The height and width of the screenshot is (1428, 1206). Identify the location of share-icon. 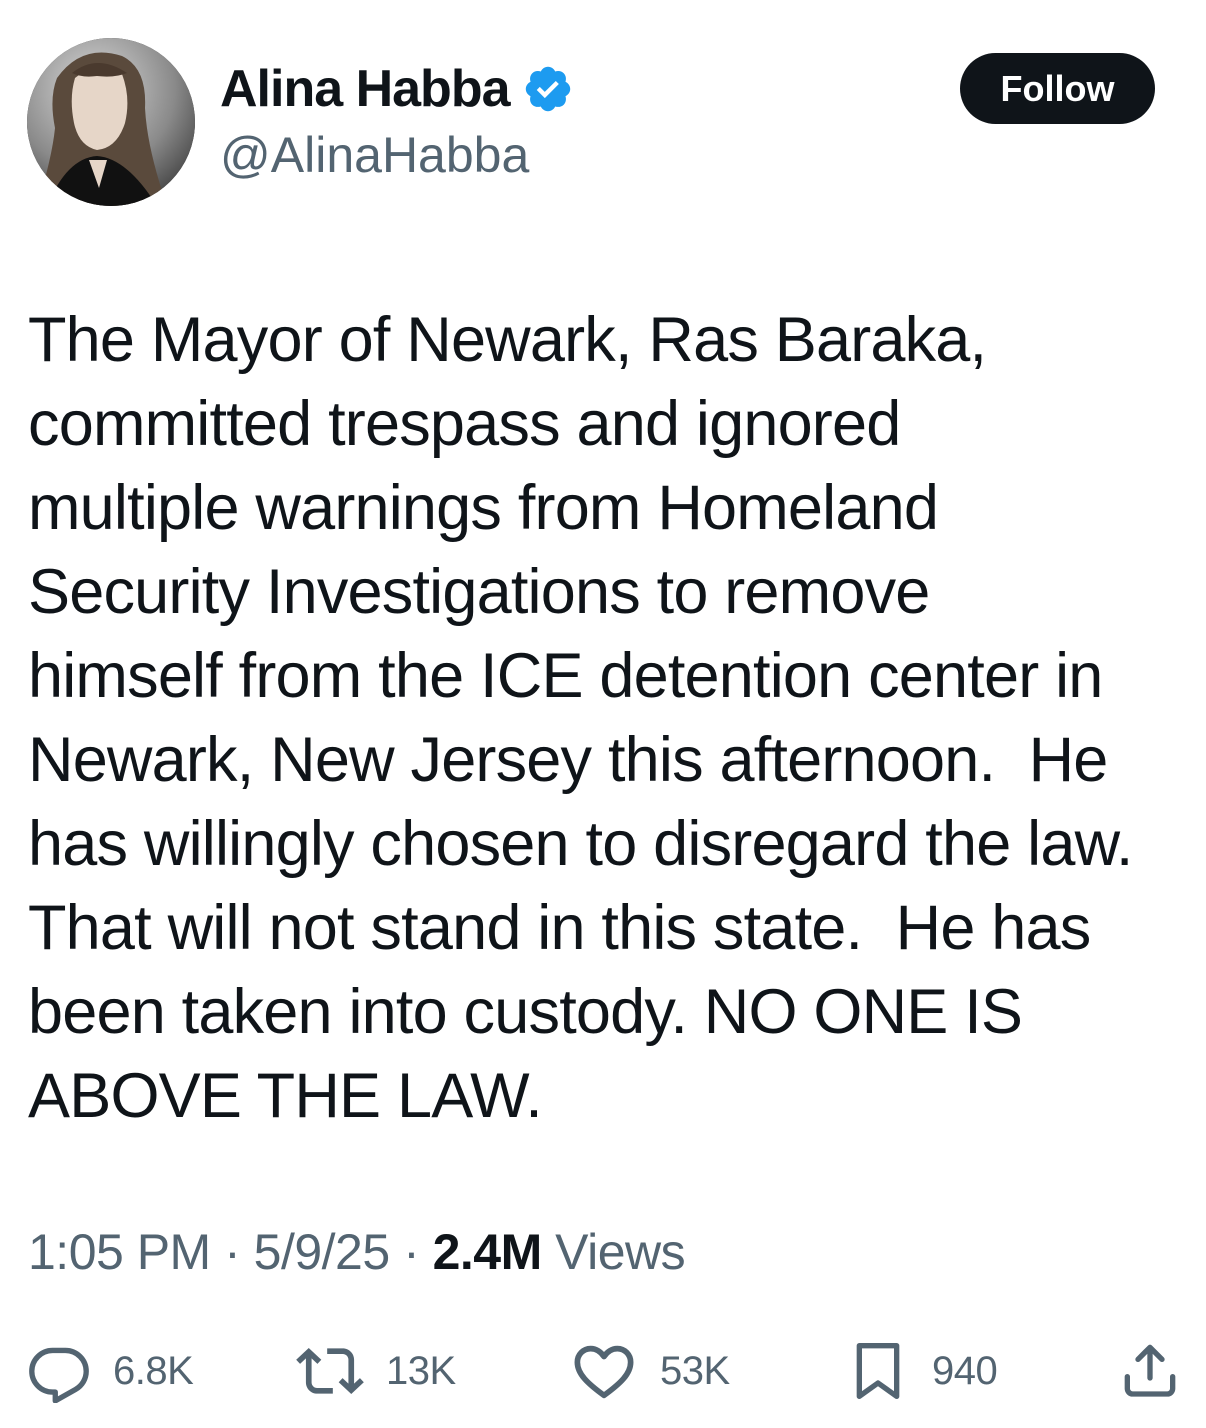
(1150, 1370).